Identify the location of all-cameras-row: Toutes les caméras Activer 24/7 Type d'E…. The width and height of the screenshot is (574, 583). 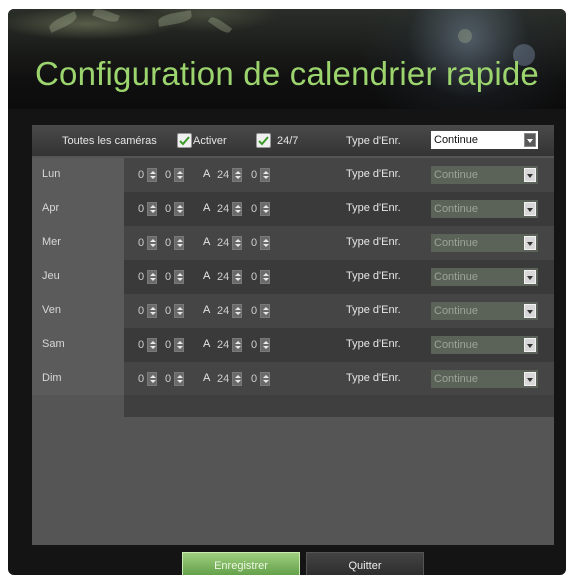
(293, 140).